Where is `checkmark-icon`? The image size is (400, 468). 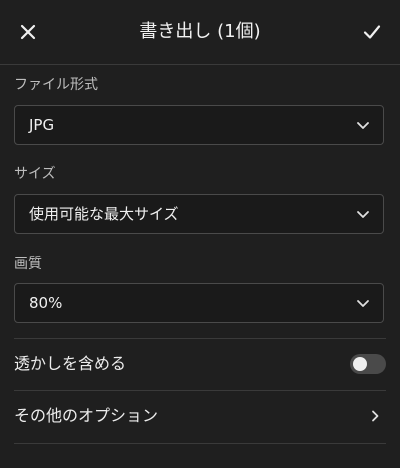
checkmark-icon is located at coordinates (372, 32).